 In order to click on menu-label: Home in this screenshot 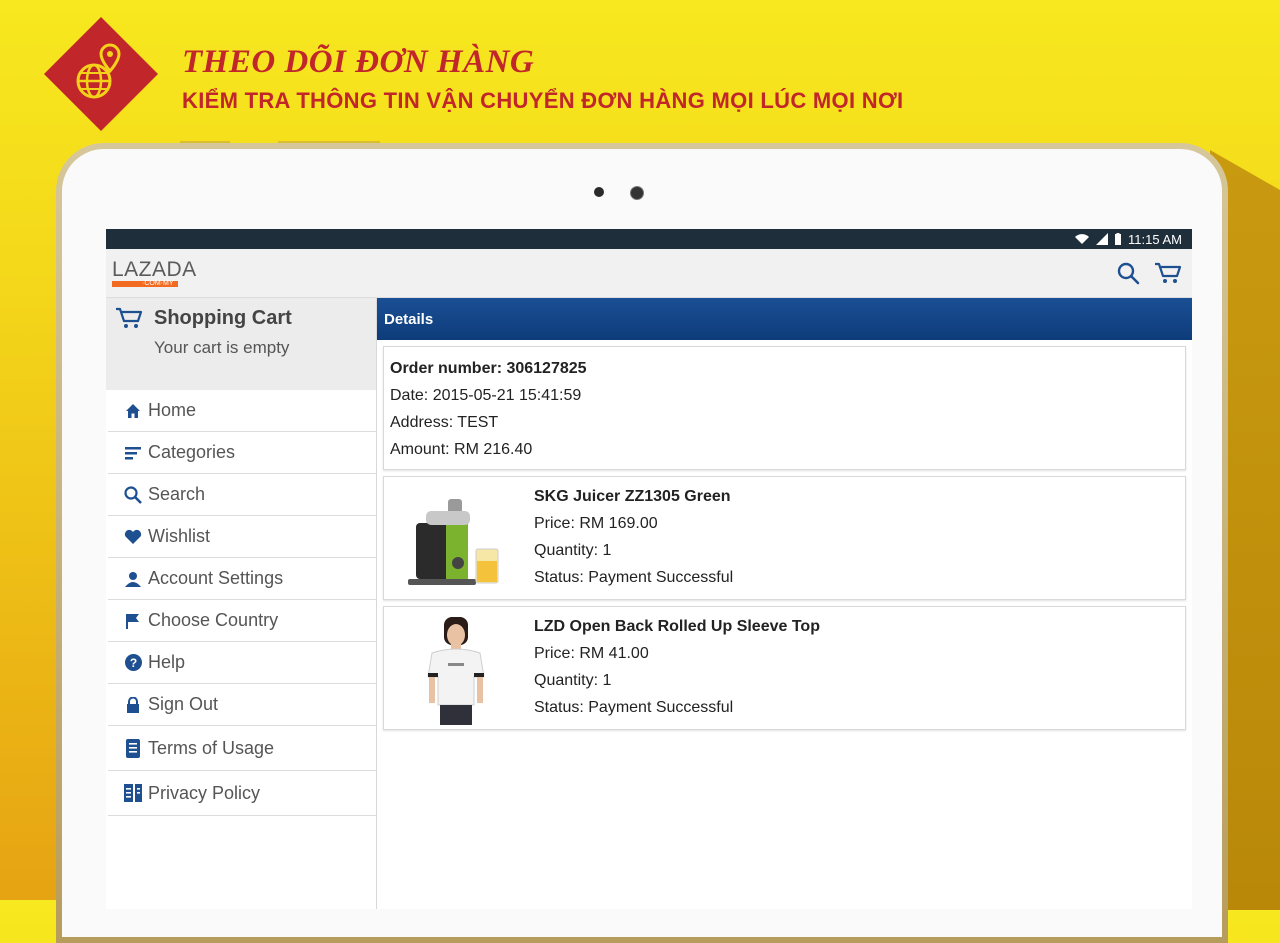, I will do `click(172, 410)`.